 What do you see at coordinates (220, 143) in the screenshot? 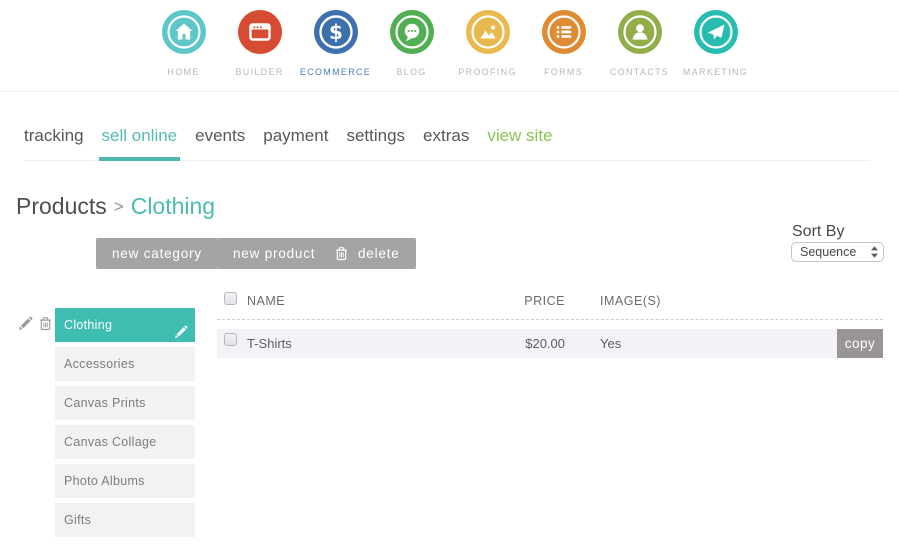
I see `tab-events: events` at bounding box center [220, 143].